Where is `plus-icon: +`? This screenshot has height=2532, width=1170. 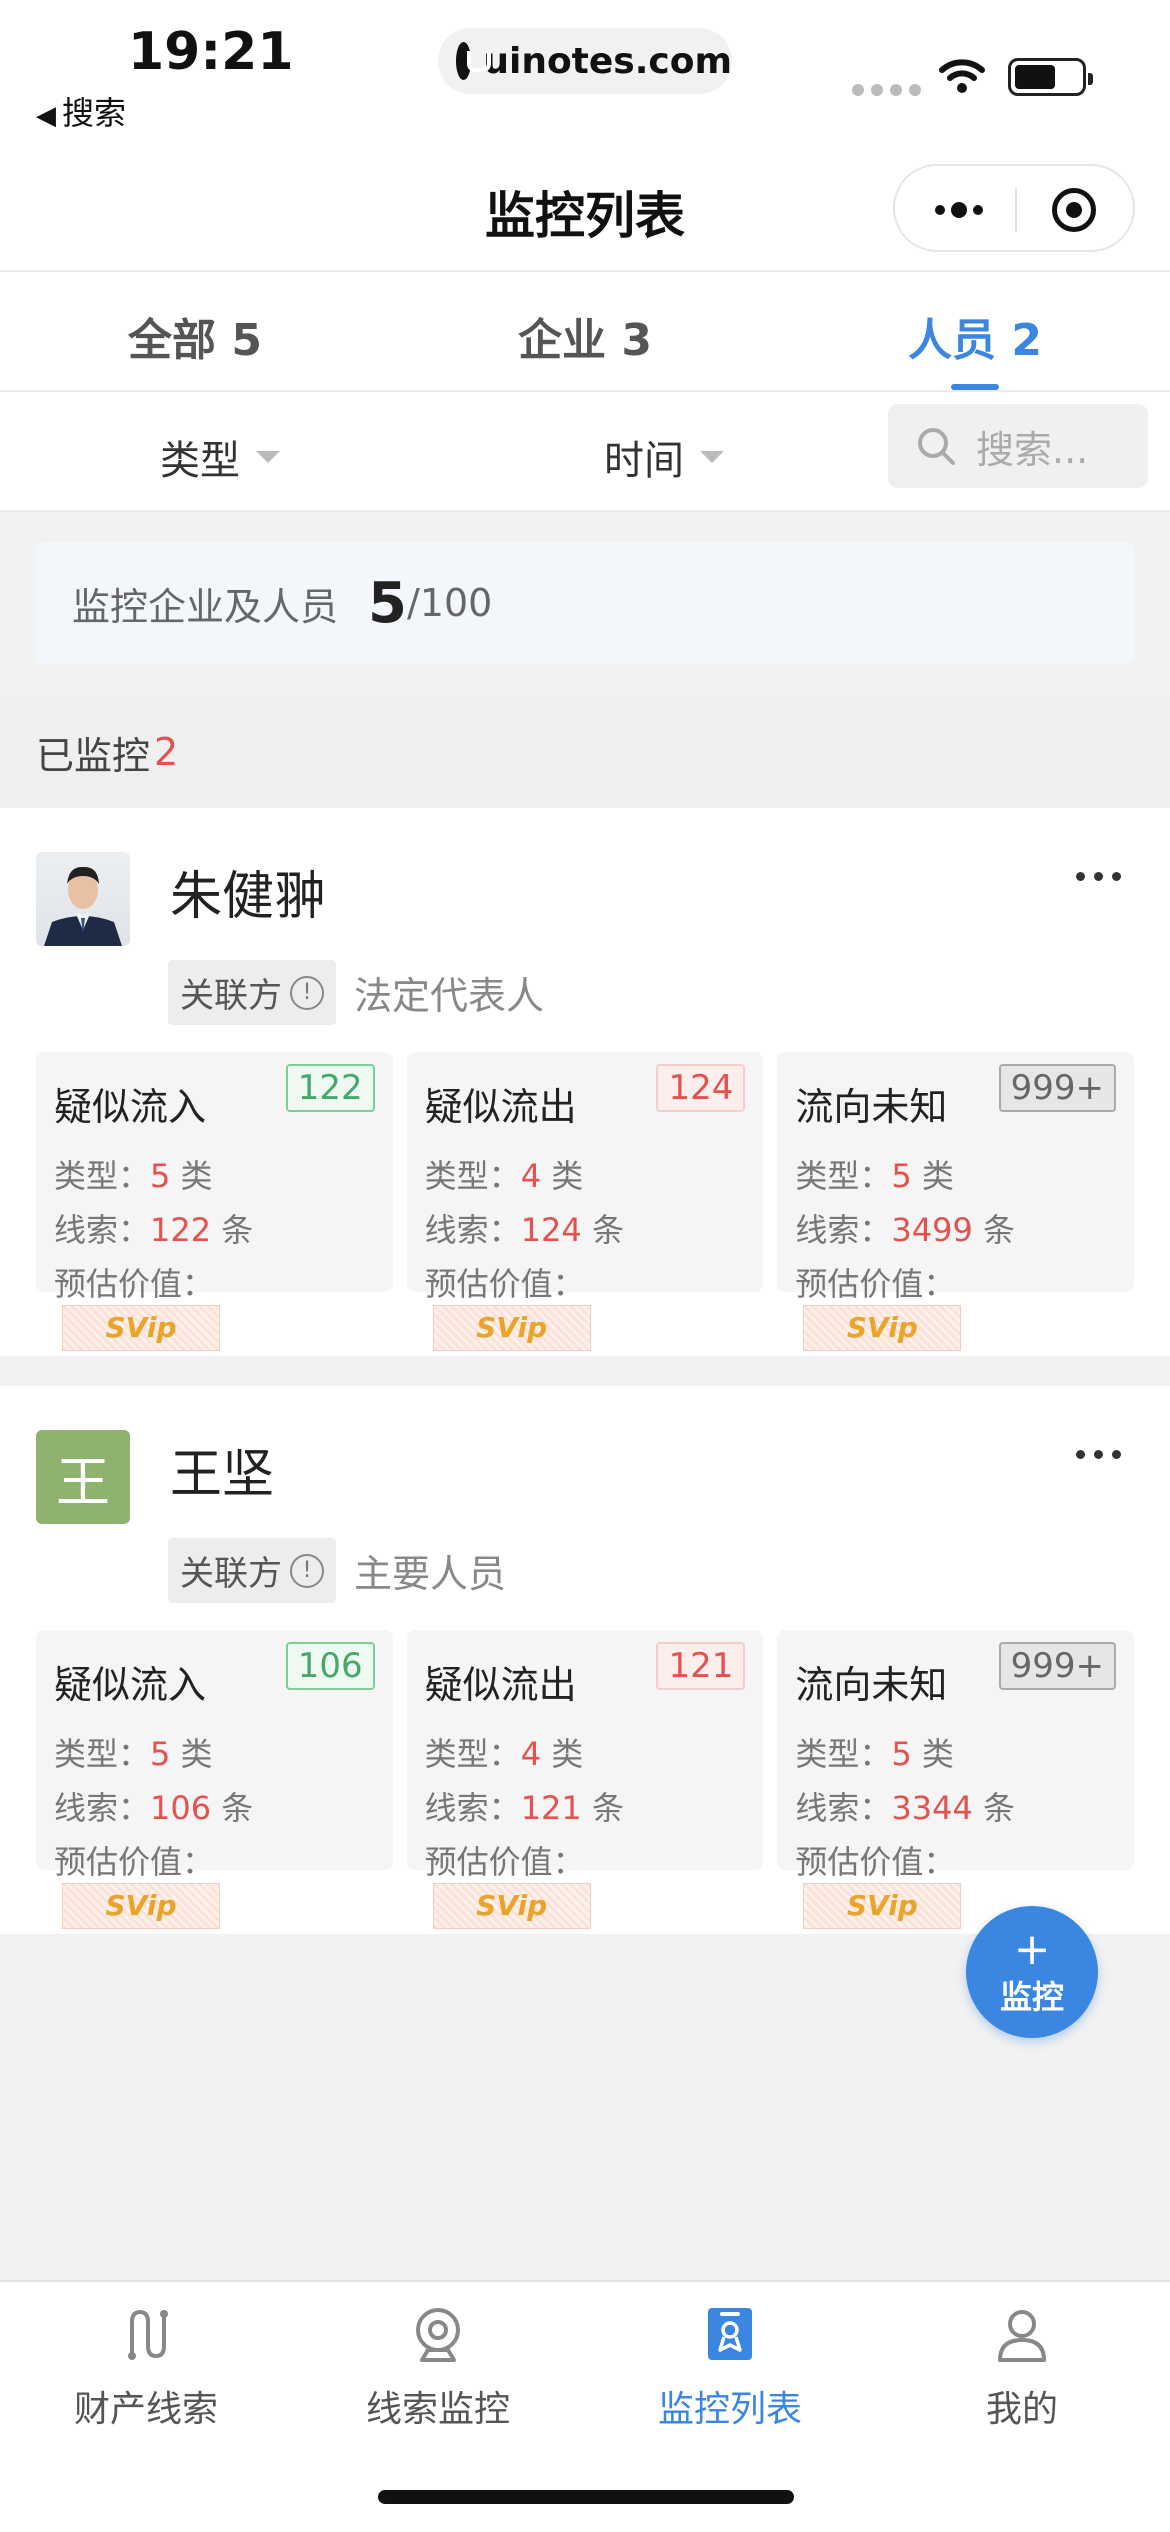
plus-icon: + is located at coordinates (1032, 1949).